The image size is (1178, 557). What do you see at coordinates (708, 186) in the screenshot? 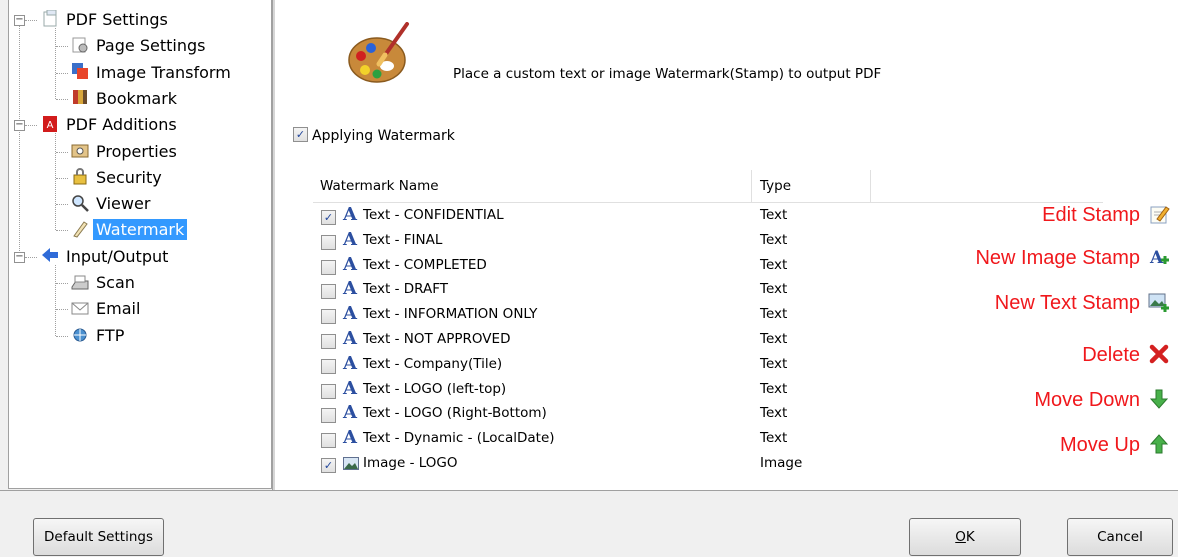
I see `list-header: Watermark Name Type` at bounding box center [708, 186].